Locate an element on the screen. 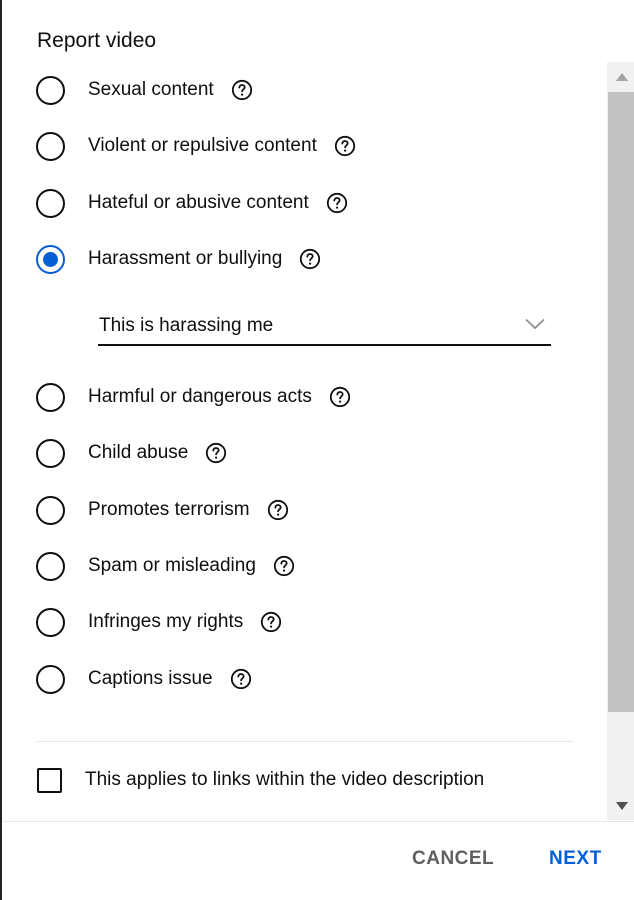 The image size is (634, 900). option-label: Violent or repulsive content is located at coordinates (202, 145).